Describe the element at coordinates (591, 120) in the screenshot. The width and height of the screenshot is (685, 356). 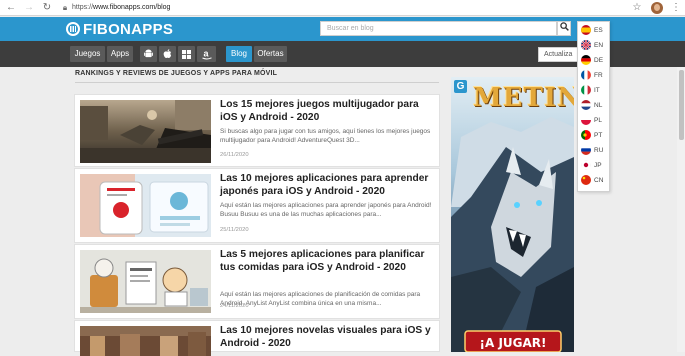
I see `language-option-pl: PL` at that location.